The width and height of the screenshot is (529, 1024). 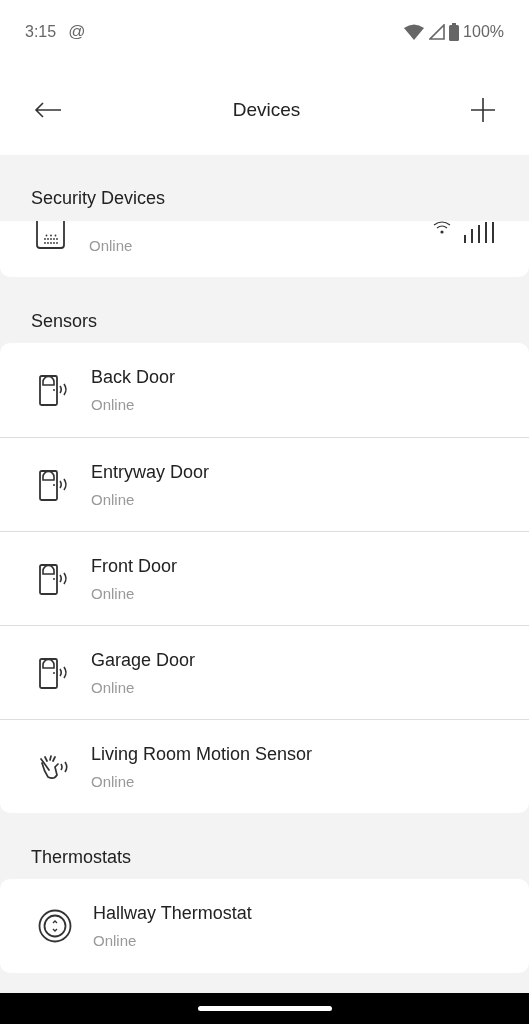 What do you see at coordinates (266, 109) in the screenshot?
I see `screen-title: Devices` at bounding box center [266, 109].